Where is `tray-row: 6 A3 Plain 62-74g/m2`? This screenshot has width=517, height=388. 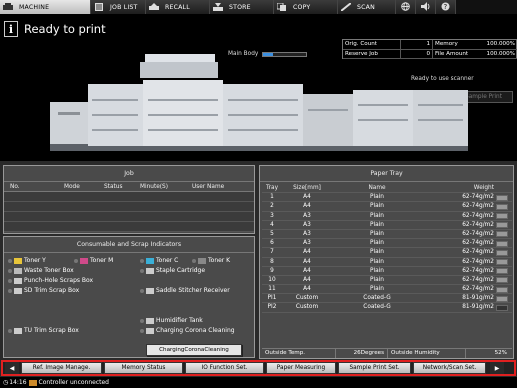 tray-row: 6 A3 Plain 62-74g/m2 is located at coordinates (387, 244).